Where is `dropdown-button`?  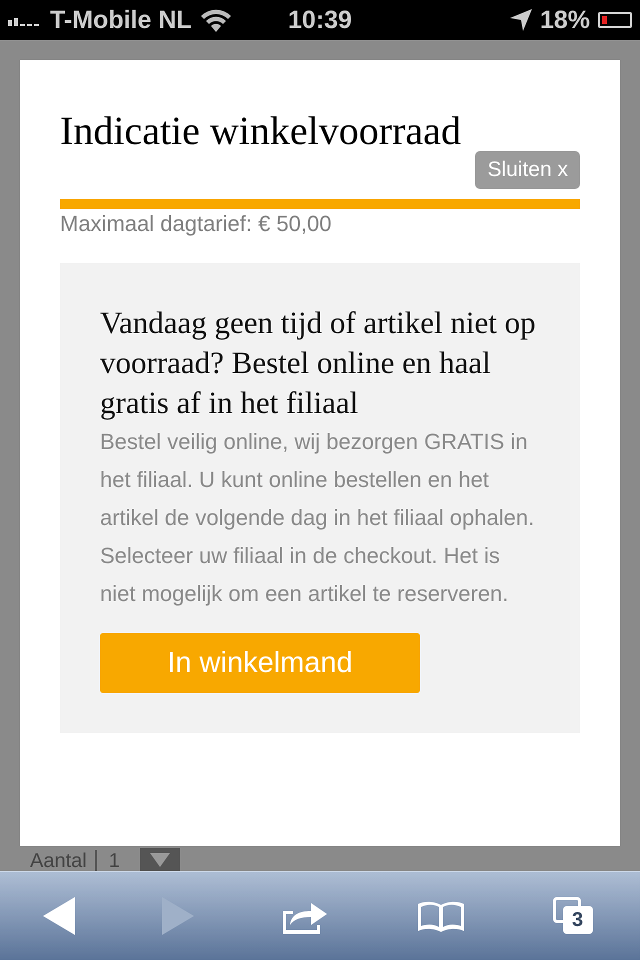
dropdown-button is located at coordinates (160, 859).